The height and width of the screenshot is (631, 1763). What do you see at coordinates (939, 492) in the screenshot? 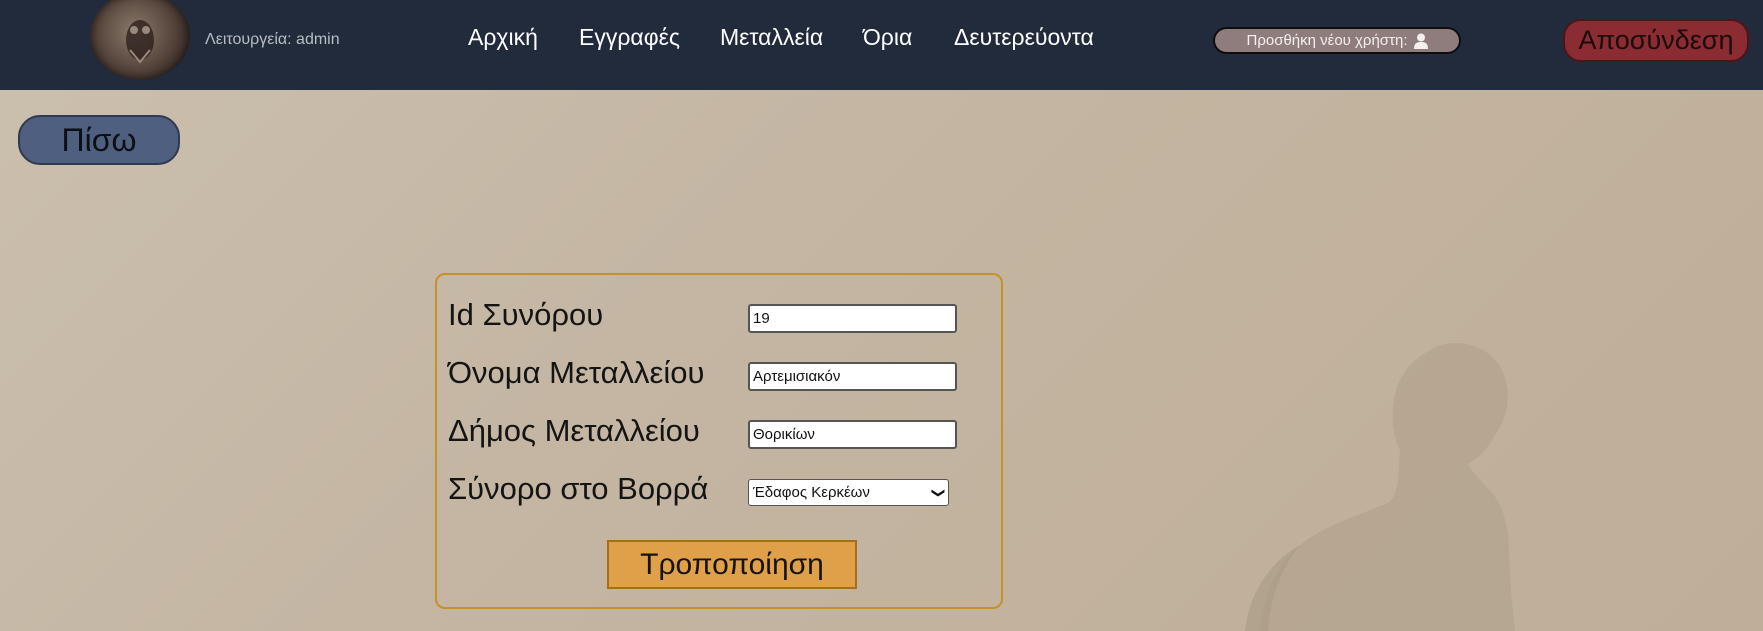
I see `chevron-down-icon: ❯` at bounding box center [939, 492].